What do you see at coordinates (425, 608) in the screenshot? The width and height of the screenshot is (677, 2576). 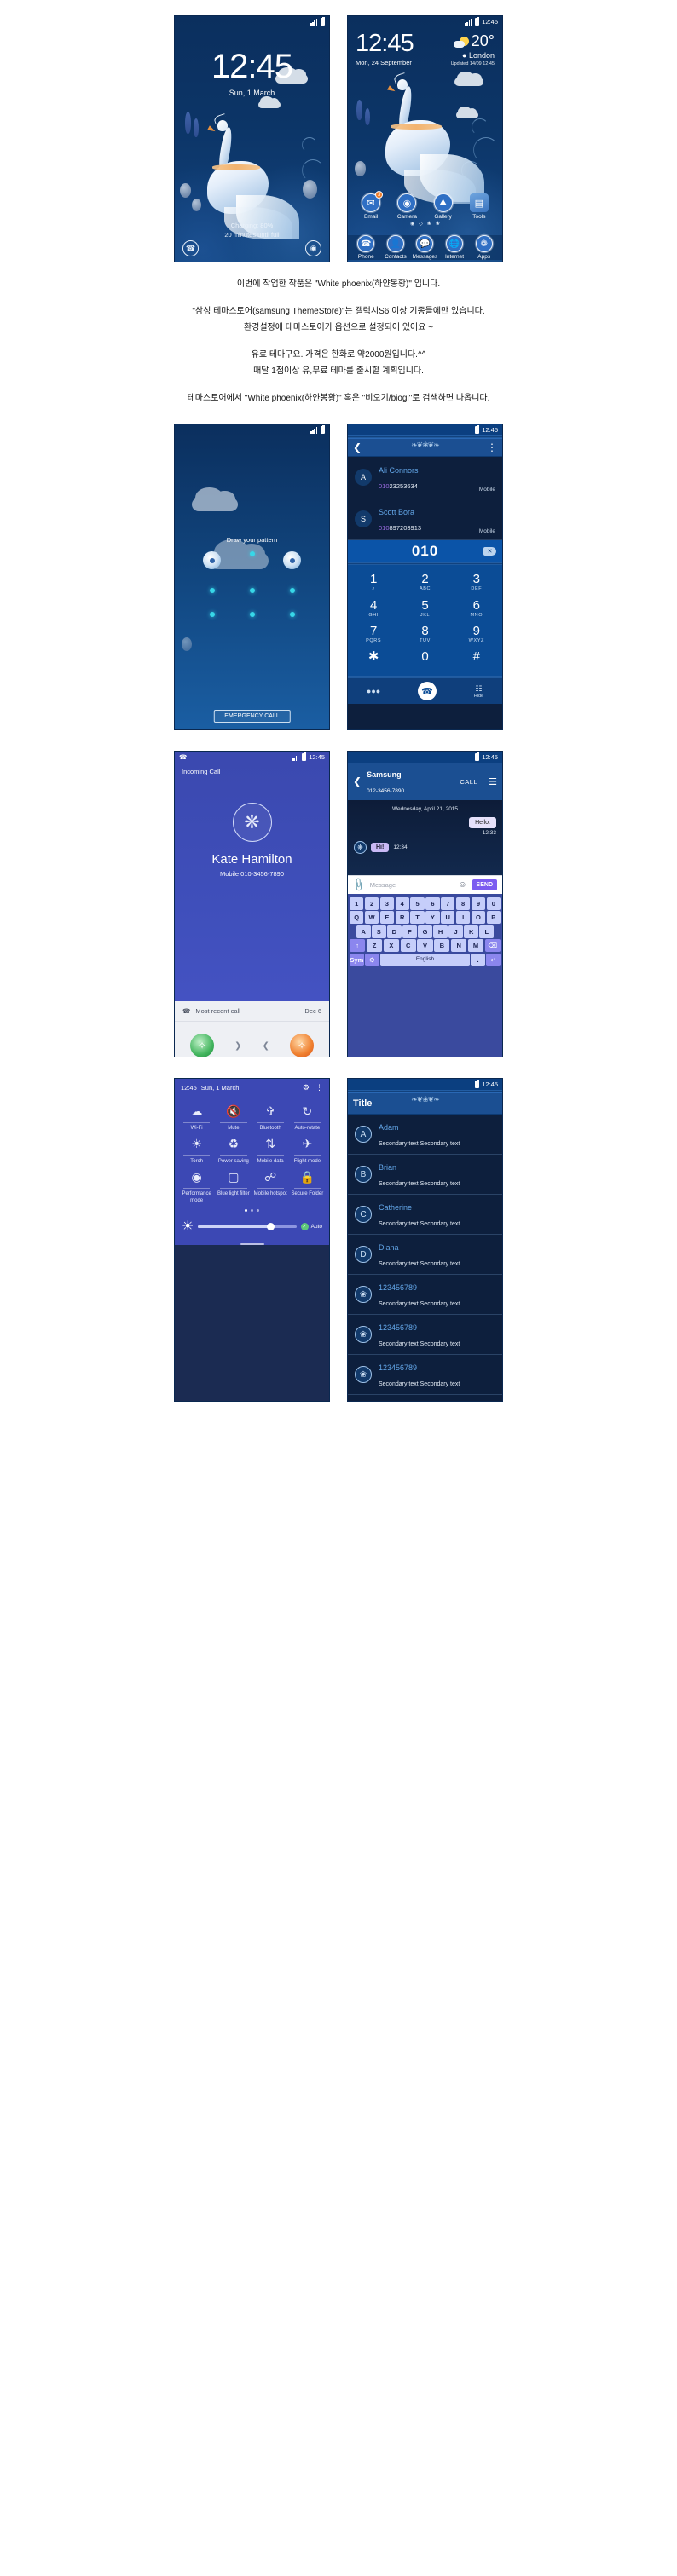 I see `key-5: 5 JKL` at bounding box center [425, 608].